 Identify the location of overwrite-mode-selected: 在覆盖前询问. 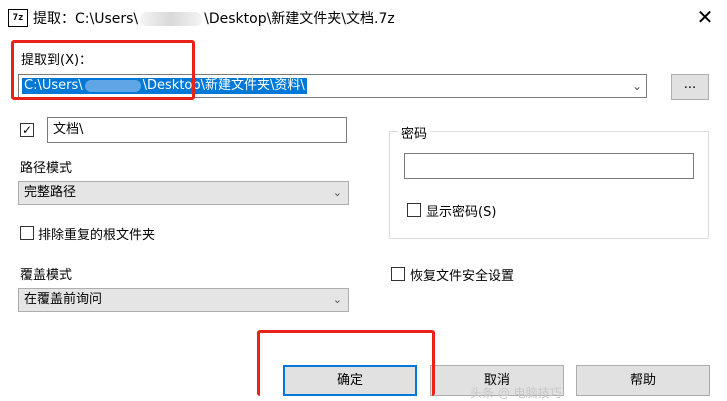
(63, 299).